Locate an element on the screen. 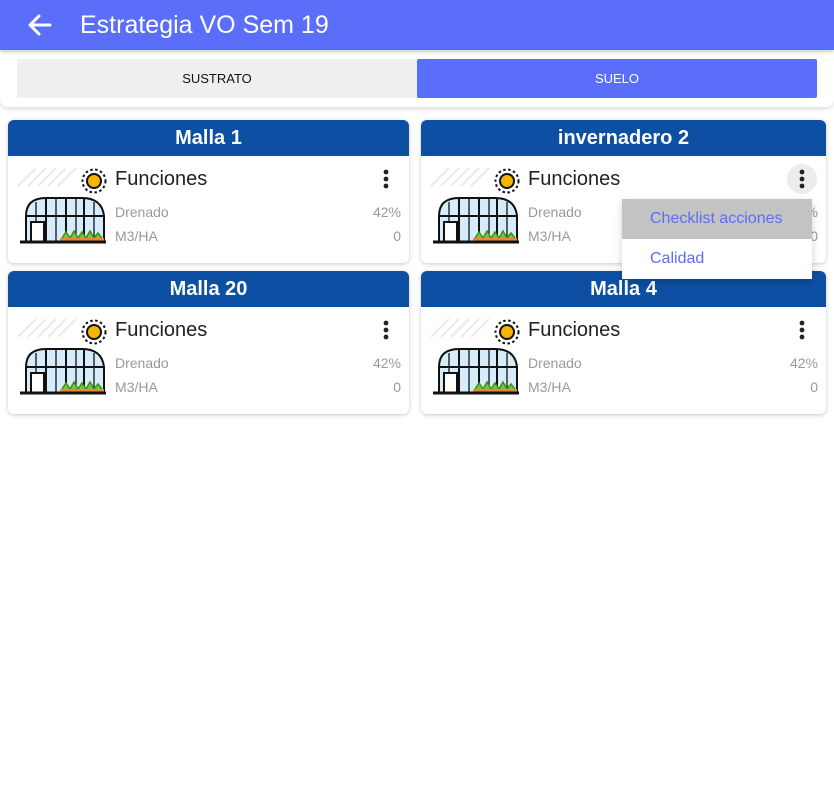  menu-item-checklist-acciones: Checklist acciones is located at coordinates (717, 219).